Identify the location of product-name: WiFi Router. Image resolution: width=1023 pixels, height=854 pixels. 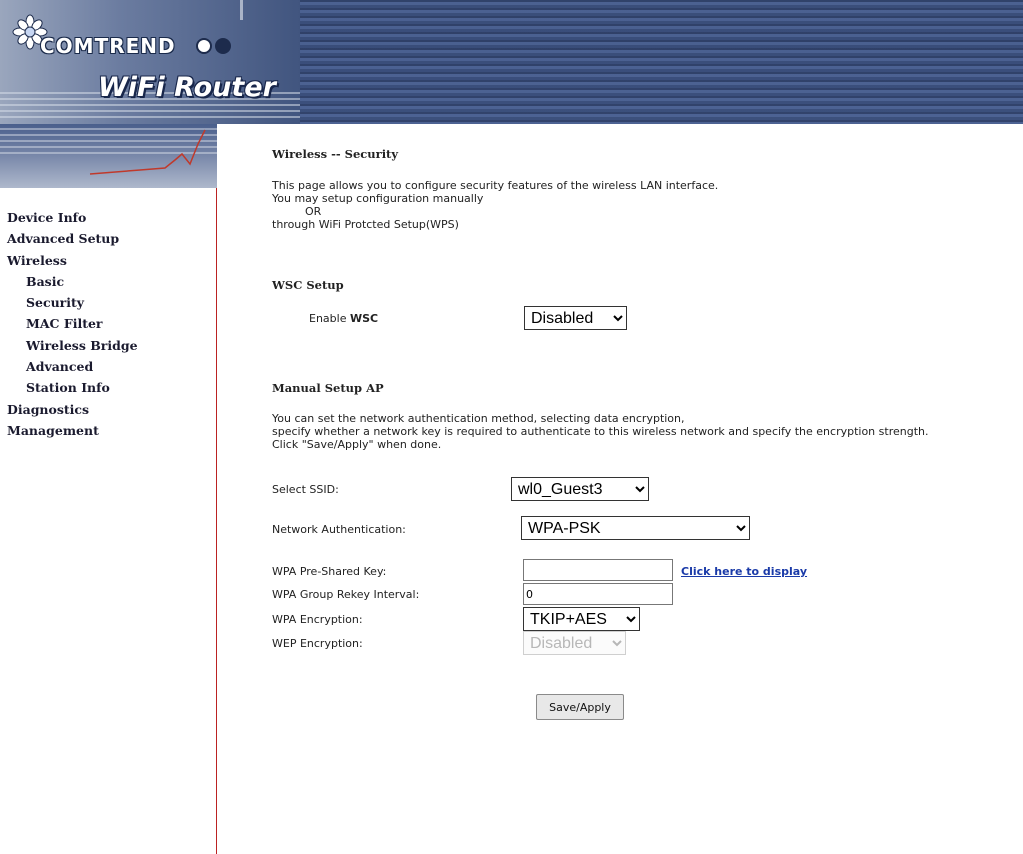
(187, 87).